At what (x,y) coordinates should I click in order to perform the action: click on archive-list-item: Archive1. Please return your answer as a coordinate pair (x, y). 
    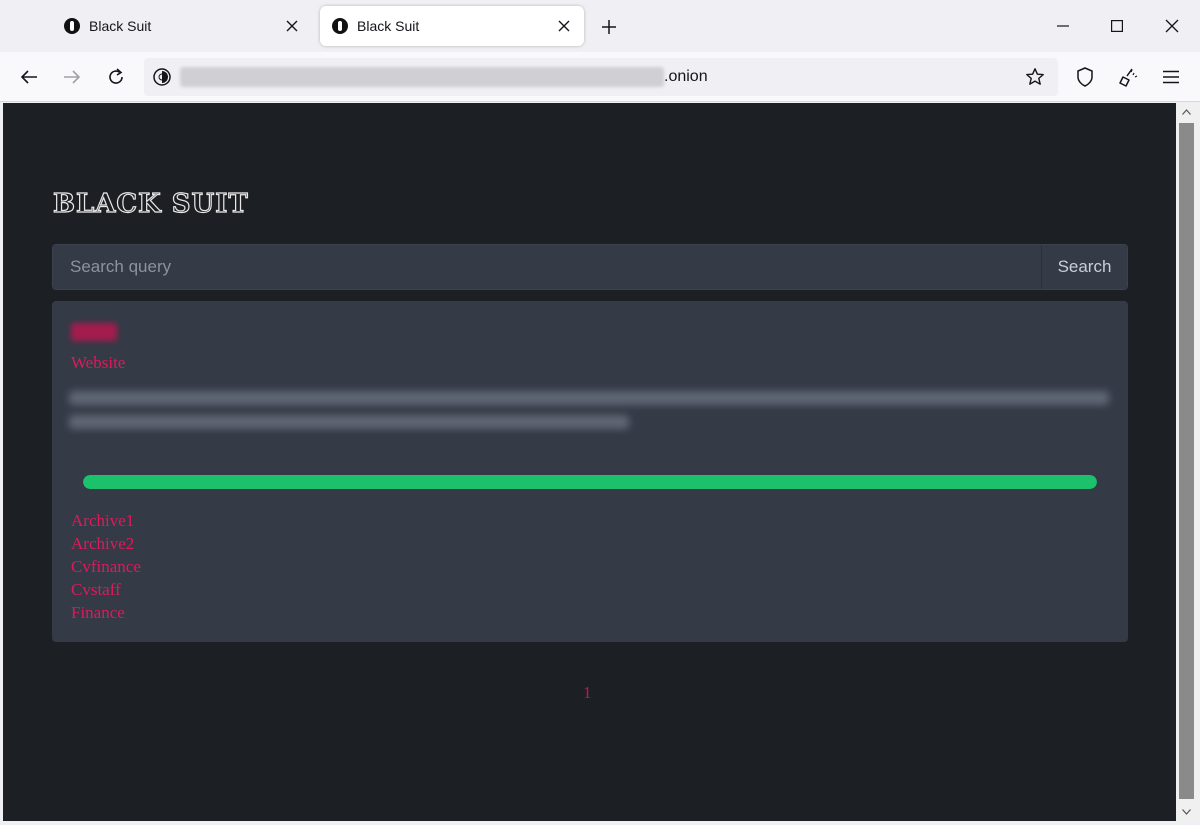
    Looking at the image, I should click on (106, 520).